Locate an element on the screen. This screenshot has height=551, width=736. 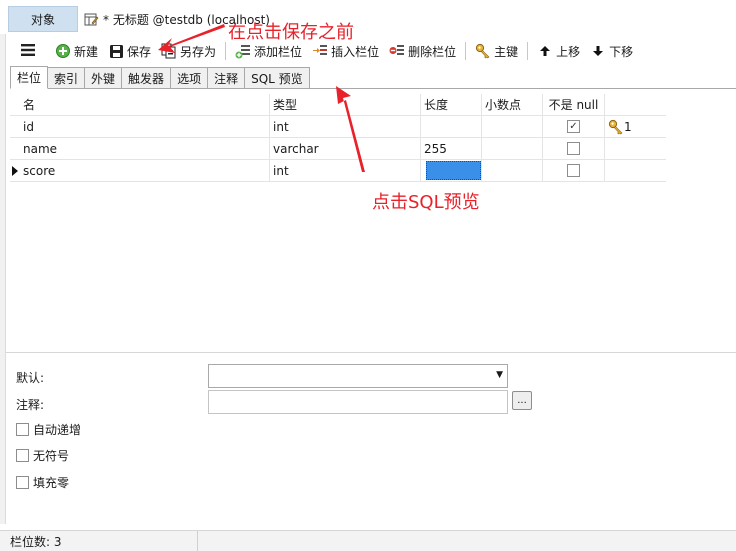
auto-increment-label: 自动递增 is located at coordinates (57, 430).